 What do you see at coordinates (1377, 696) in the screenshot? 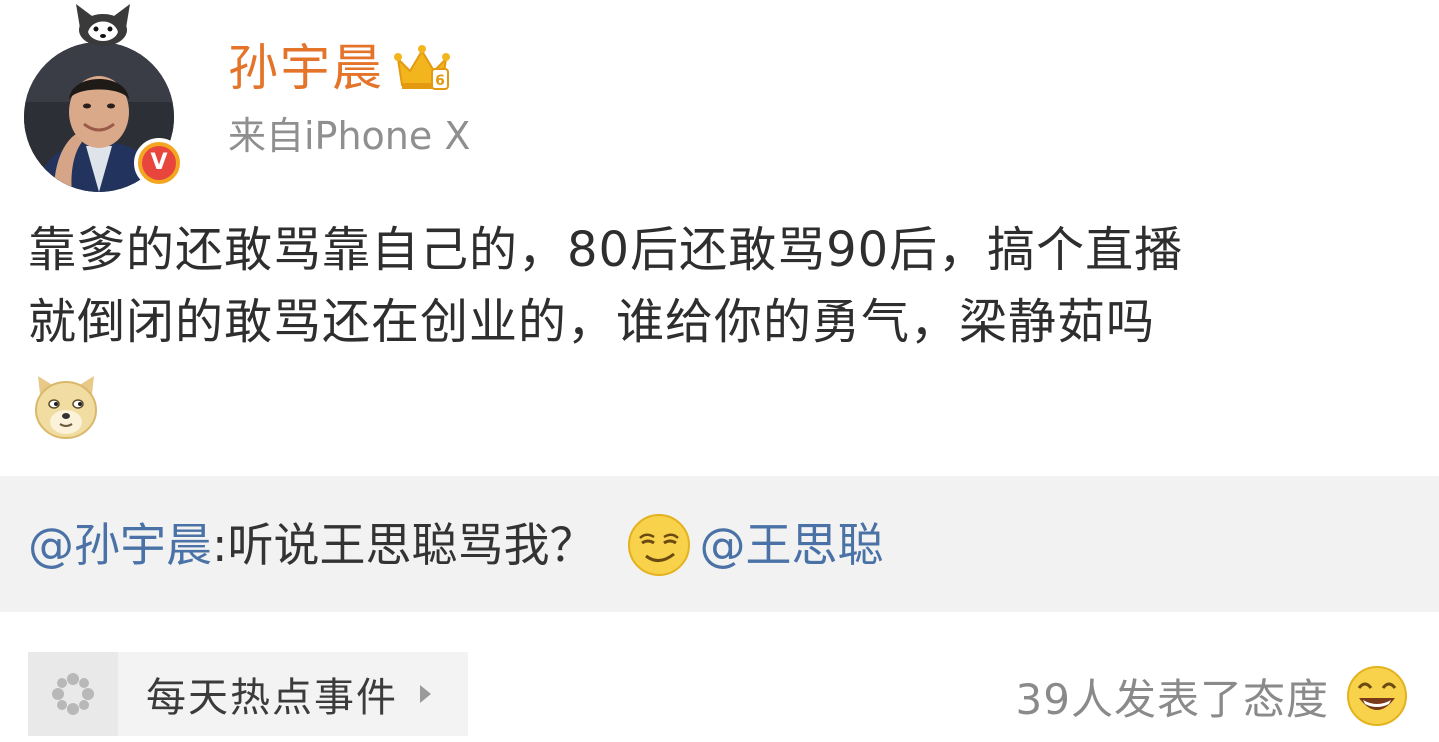
I see `laugh-emoji-icon` at bounding box center [1377, 696].